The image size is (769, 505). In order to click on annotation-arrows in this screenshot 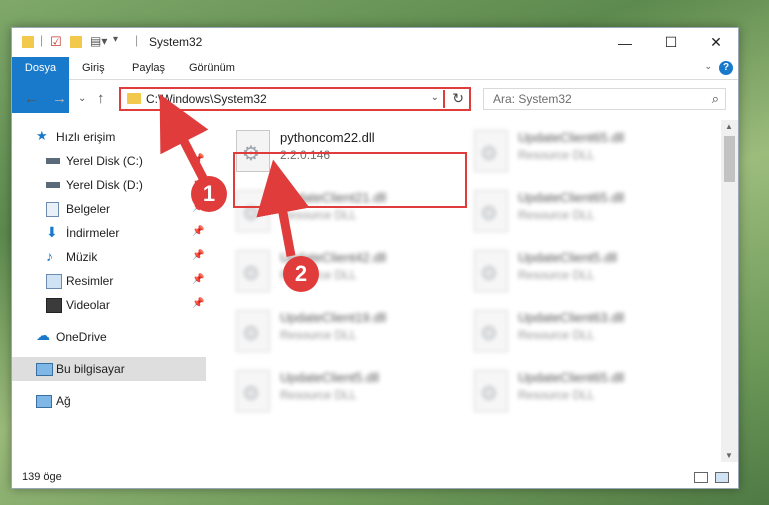, I will do `click(234, 175)`.